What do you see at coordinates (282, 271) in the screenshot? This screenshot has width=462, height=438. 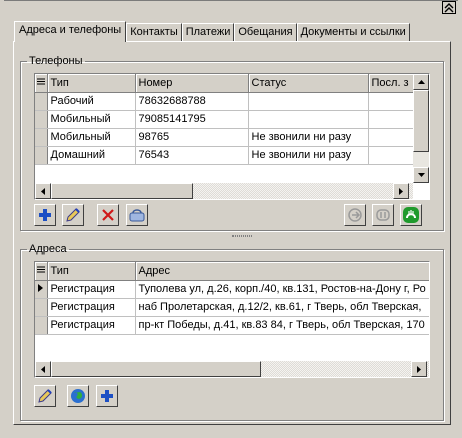 I see `col-header-address: Адрес` at bounding box center [282, 271].